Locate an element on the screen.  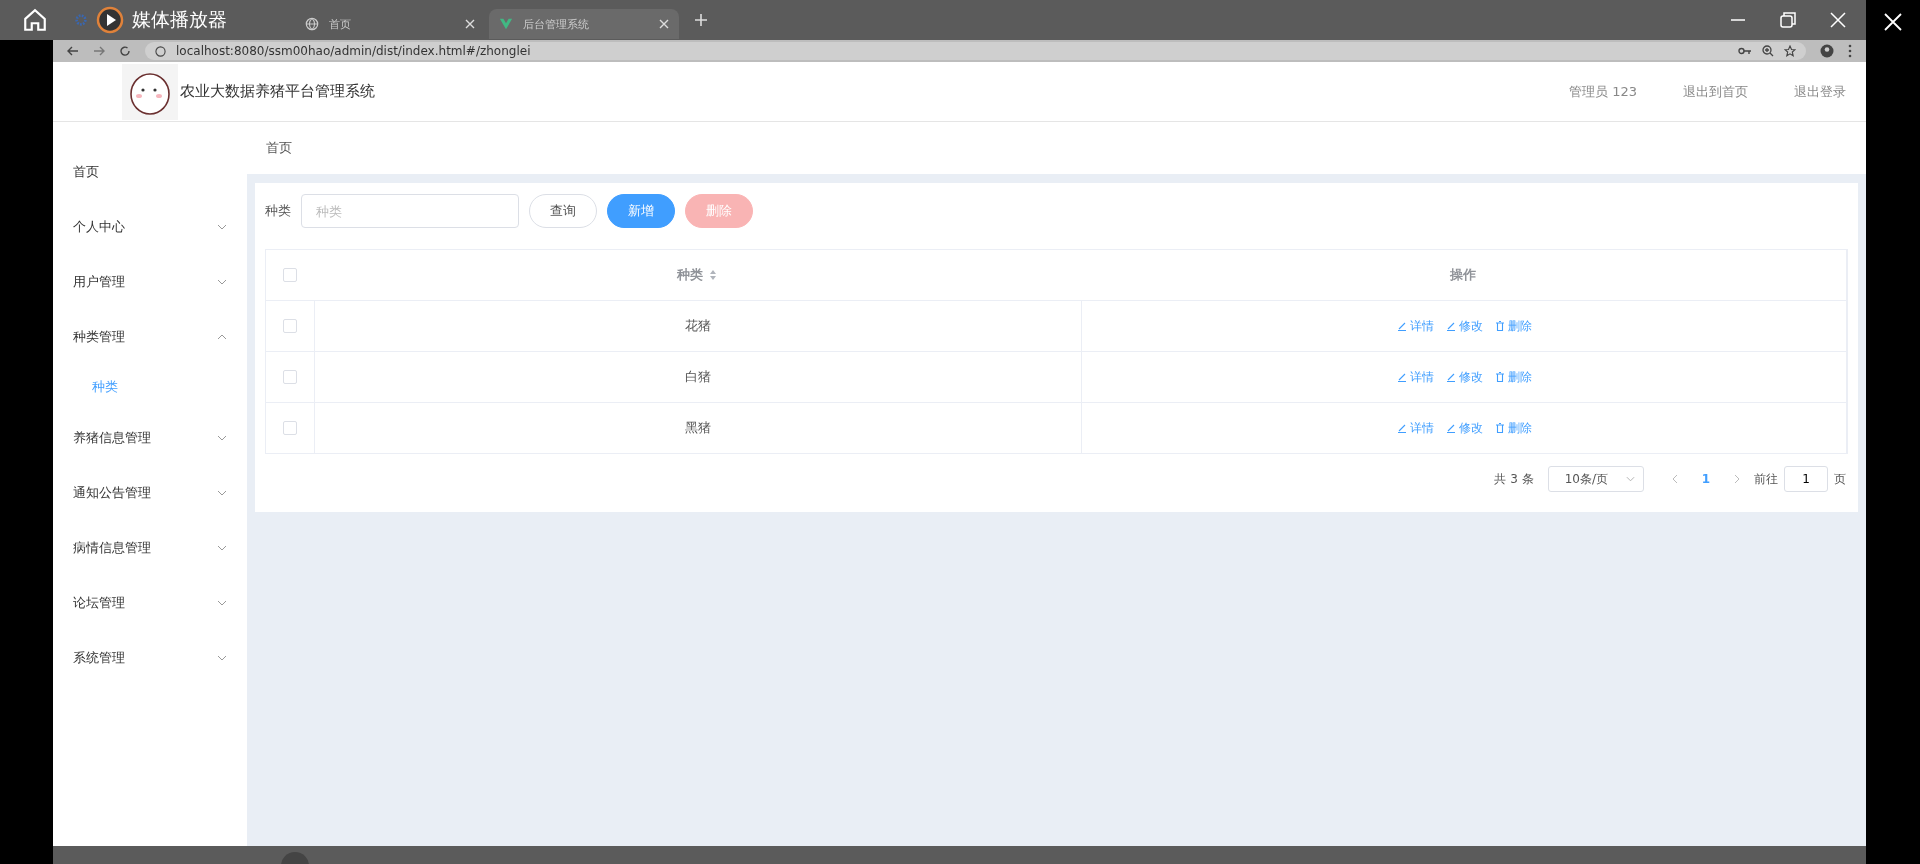
page-suffix: 页 is located at coordinates (1840, 479).